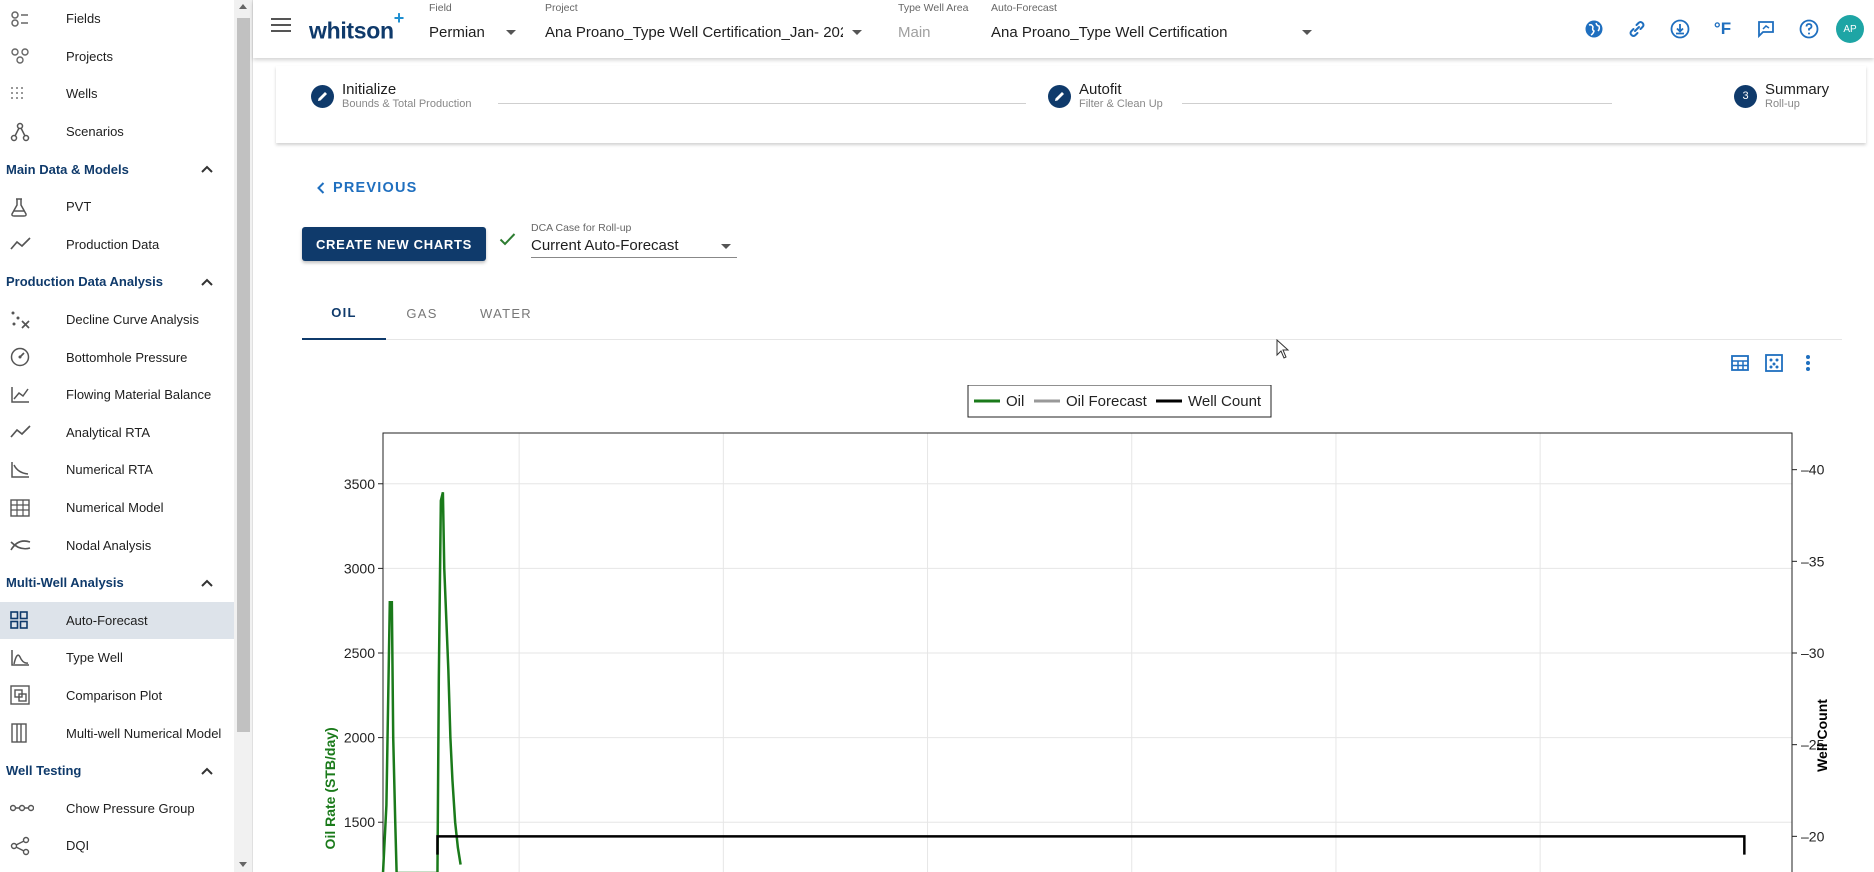 This screenshot has height=872, width=1874. What do you see at coordinates (117, 357) in the screenshot?
I see `sidebar-item-bottomhole-pressure: Bottomhole Pressure` at bounding box center [117, 357].